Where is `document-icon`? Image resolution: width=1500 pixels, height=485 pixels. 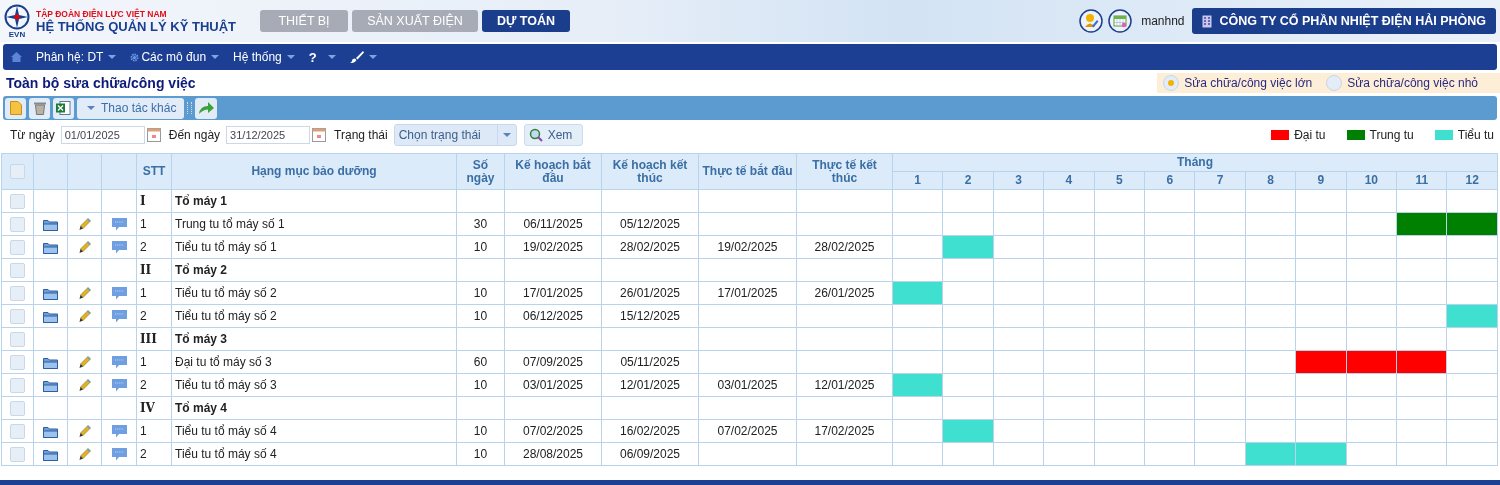
document-icon is located at coordinates (15, 108).